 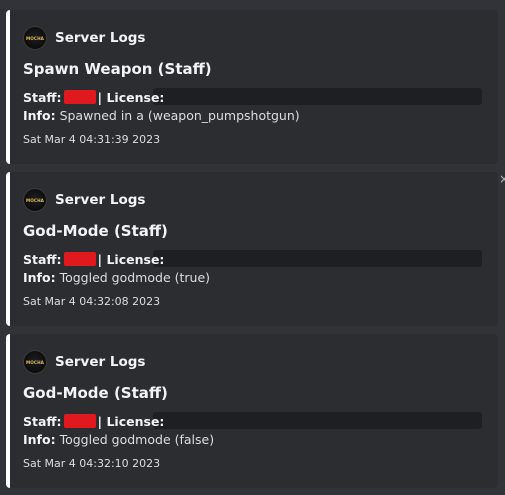 What do you see at coordinates (179, 115) in the screenshot?
I see `info-text: Spawned in a (weapon_pumpshotgun)` at bounding box center [179, 115].